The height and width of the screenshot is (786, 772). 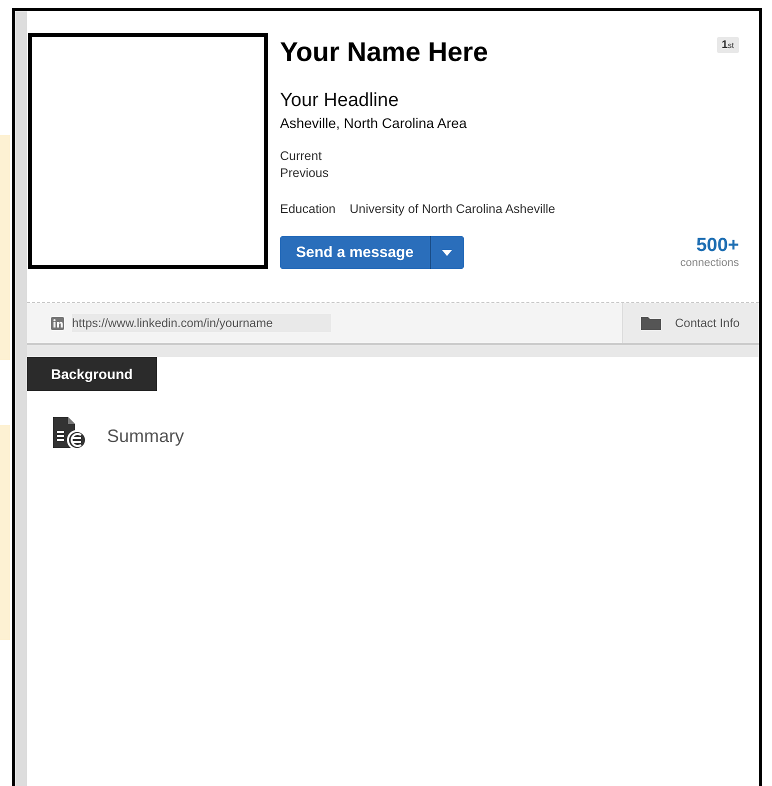 I want to click on profile-name: Your Name Here, so click(x=384, y=52).